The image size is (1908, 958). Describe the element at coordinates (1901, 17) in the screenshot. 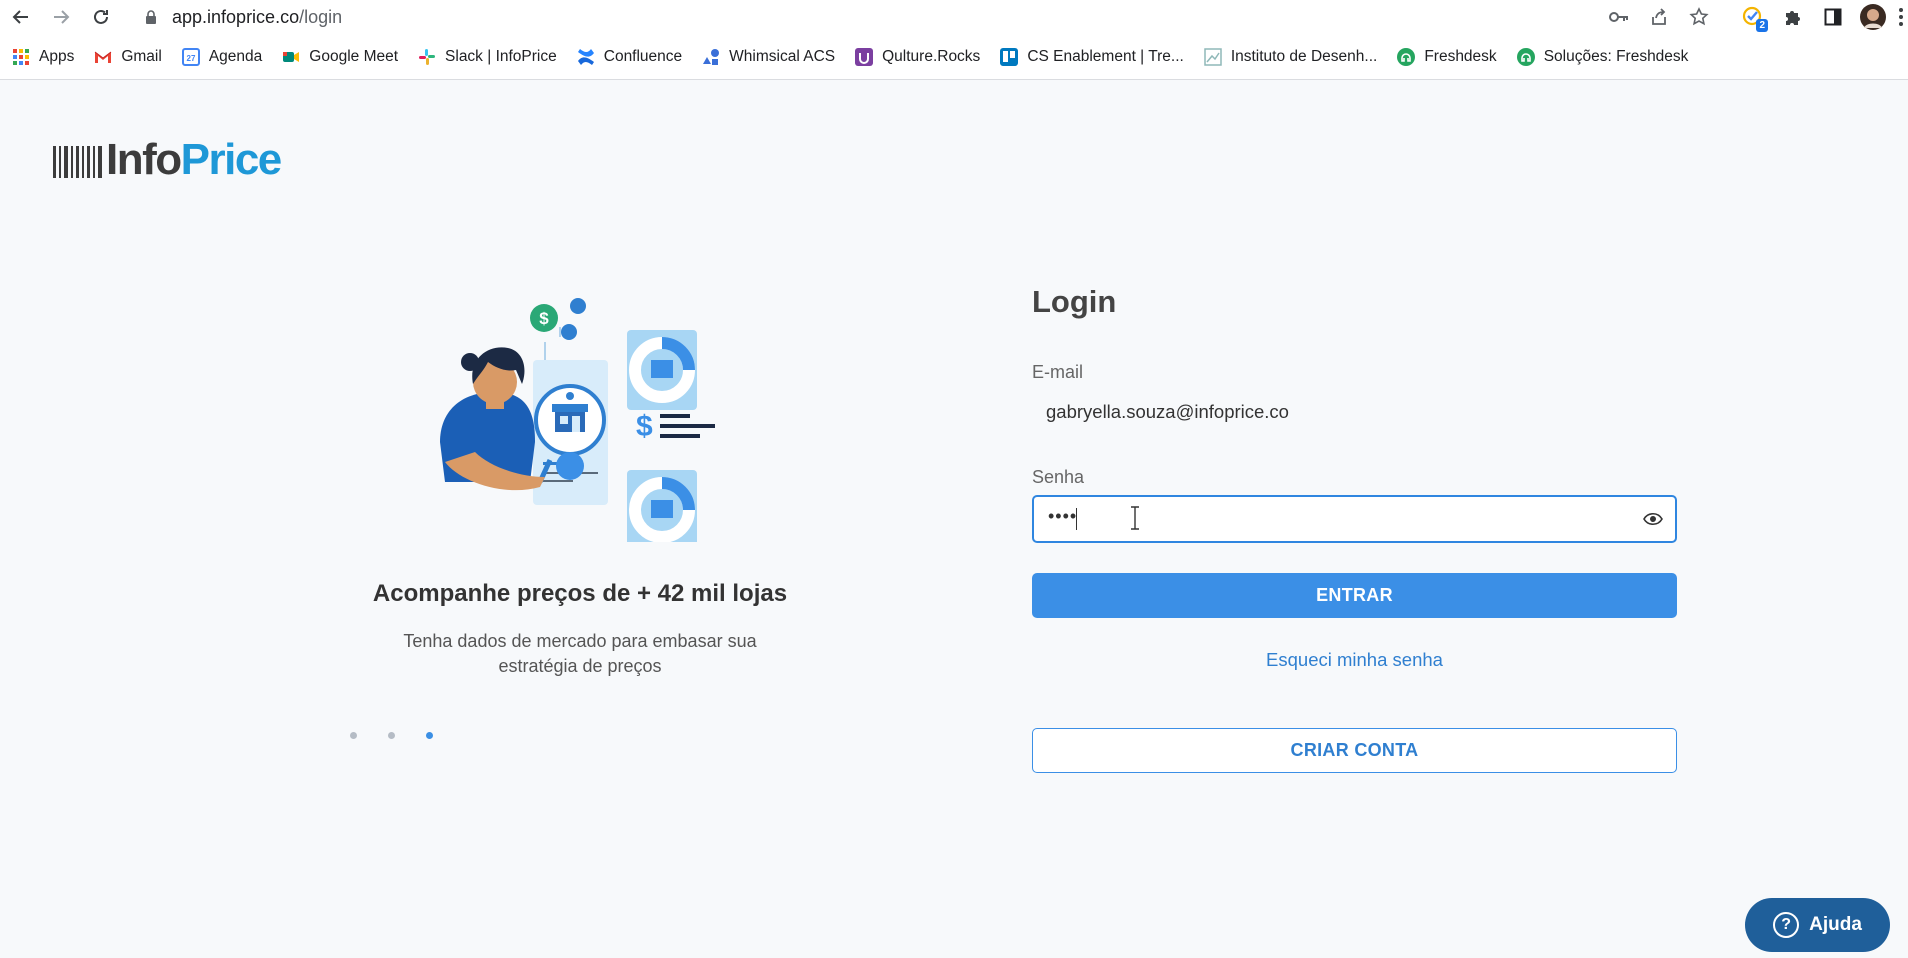

I see `menu-icon` at that location.